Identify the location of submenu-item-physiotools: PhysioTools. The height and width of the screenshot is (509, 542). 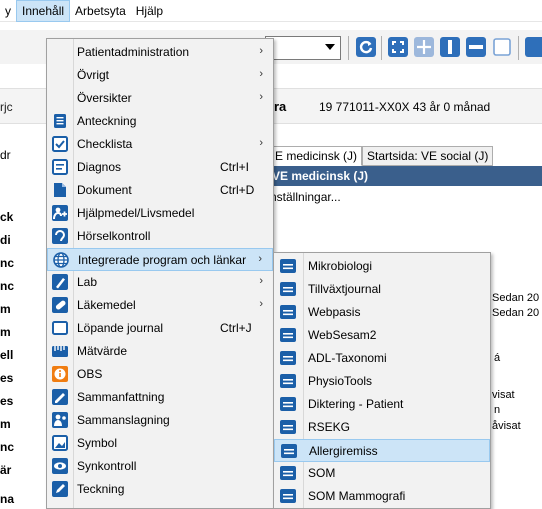
(382, 381).